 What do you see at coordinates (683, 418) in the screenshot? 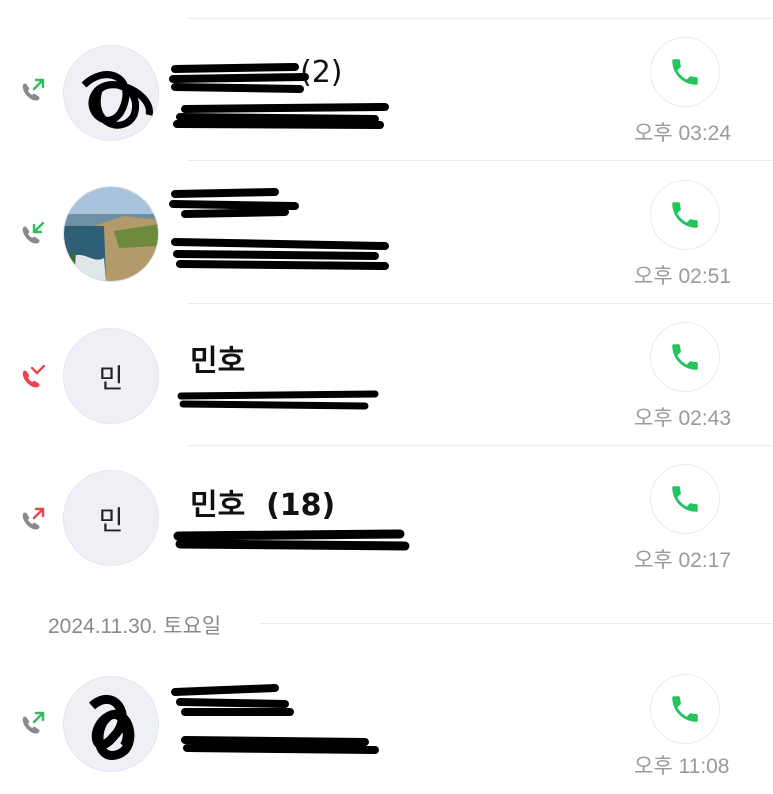
I see `call-time: 오후 02:43` at bounding box center [683, 418].